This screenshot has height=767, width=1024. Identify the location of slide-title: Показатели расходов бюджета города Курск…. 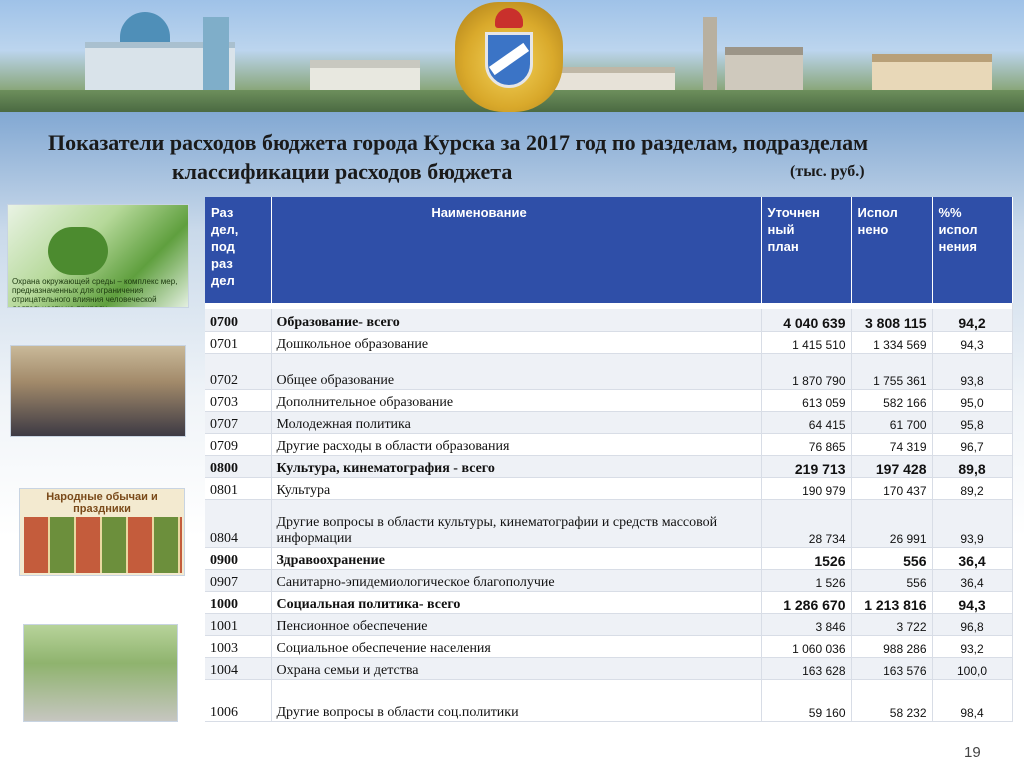
(533, 157).